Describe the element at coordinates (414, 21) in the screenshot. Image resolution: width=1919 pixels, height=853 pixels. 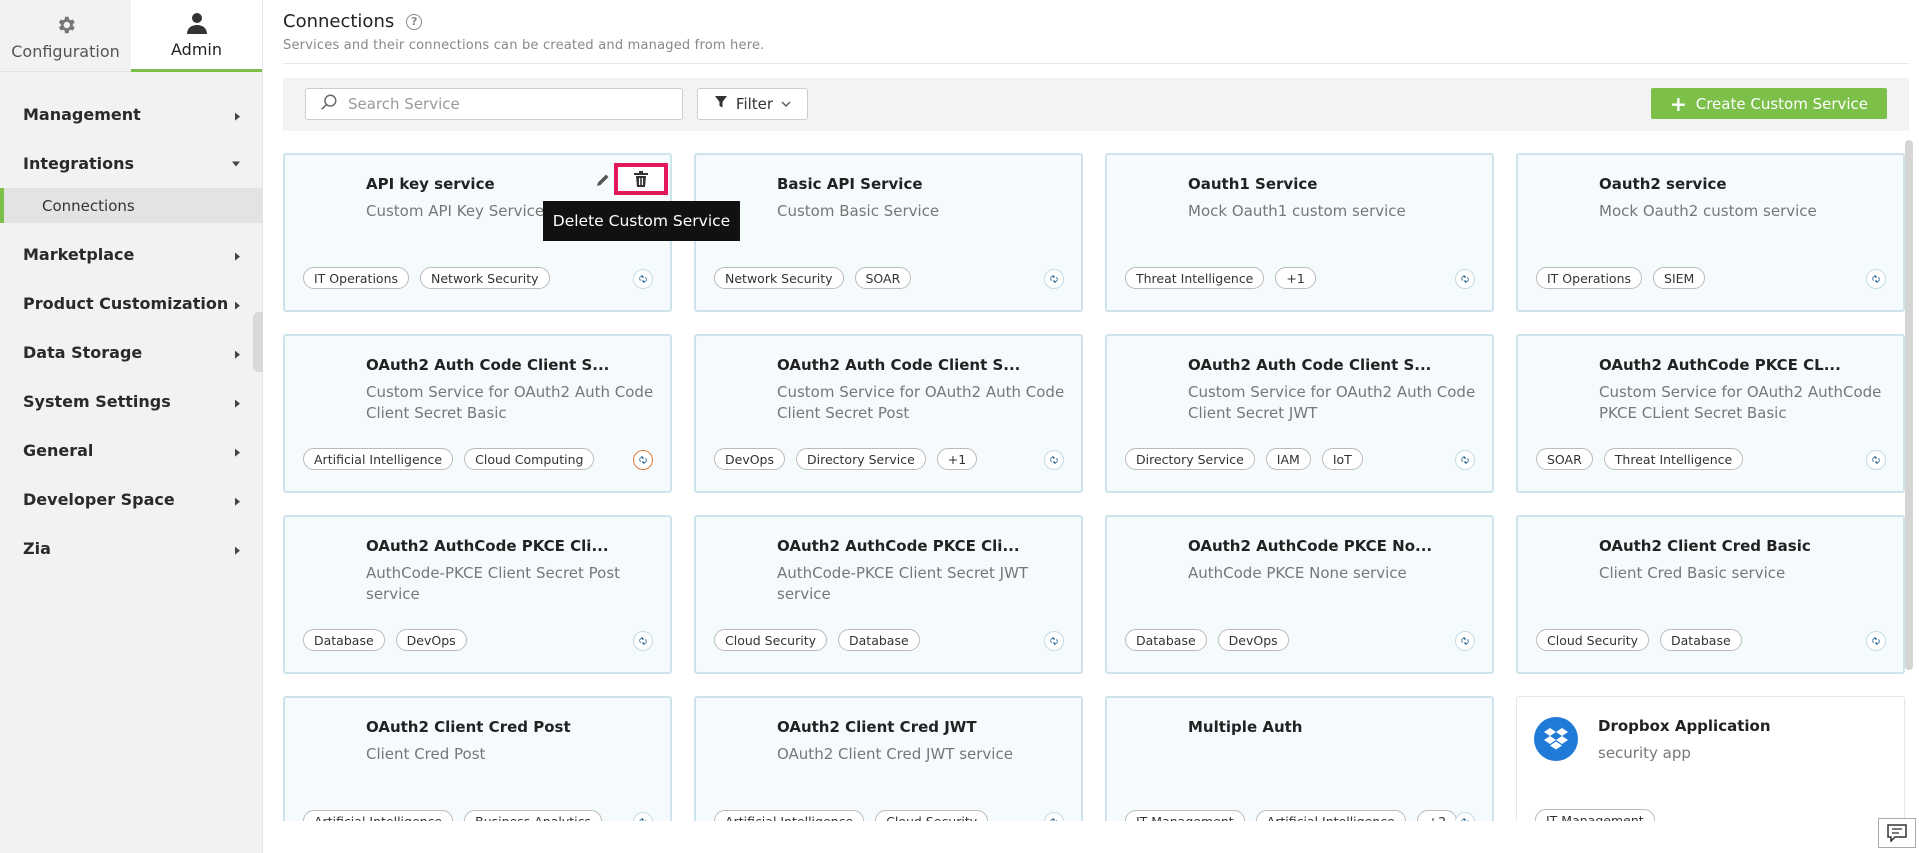
I see `help-icon: ?` at that location.